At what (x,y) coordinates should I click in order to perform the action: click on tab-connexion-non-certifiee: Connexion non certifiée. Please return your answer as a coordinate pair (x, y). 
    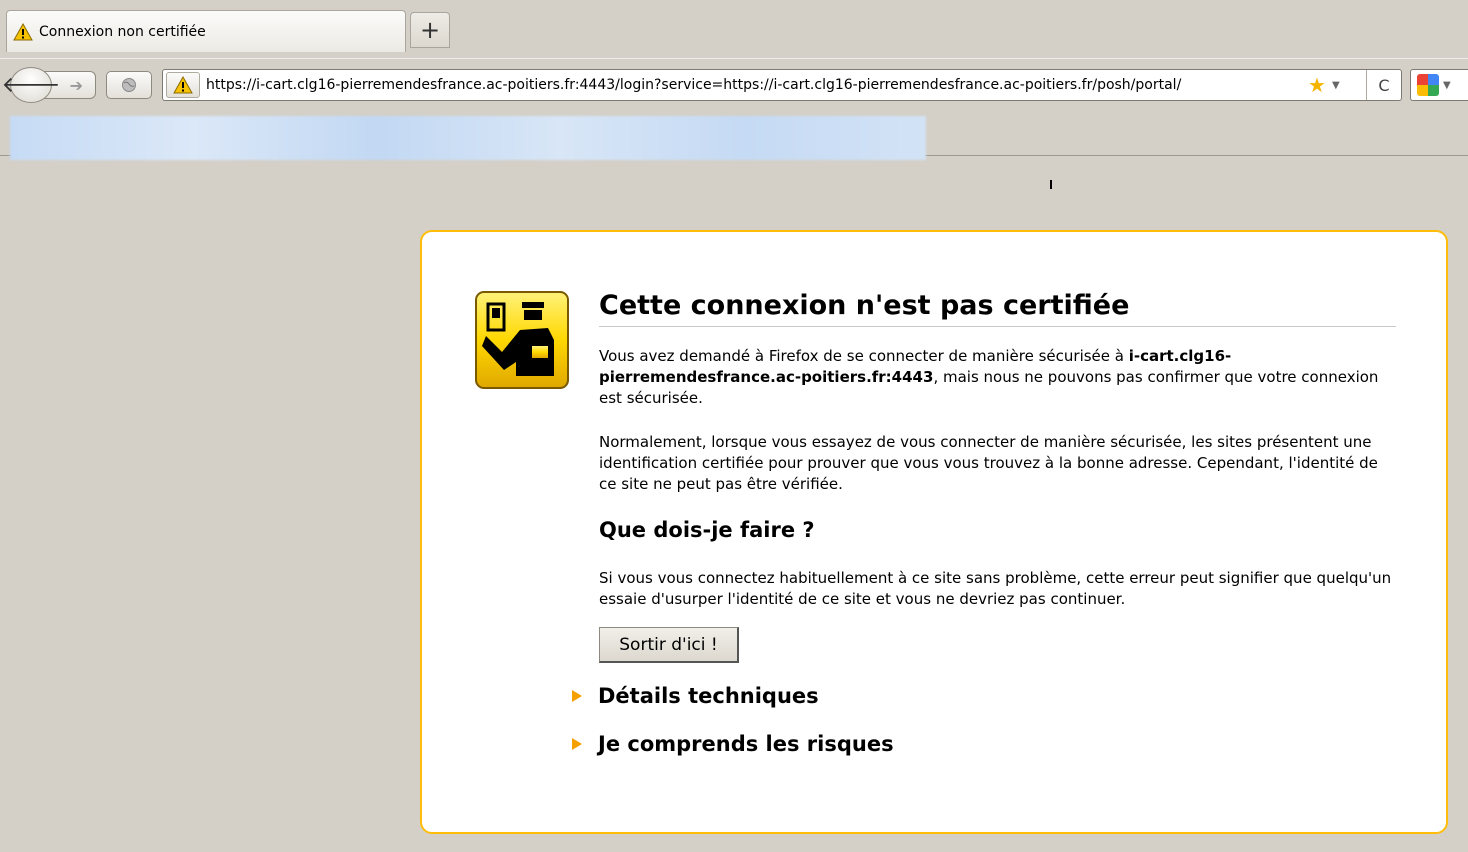
    Looking at the image, I should click on (206, 31).